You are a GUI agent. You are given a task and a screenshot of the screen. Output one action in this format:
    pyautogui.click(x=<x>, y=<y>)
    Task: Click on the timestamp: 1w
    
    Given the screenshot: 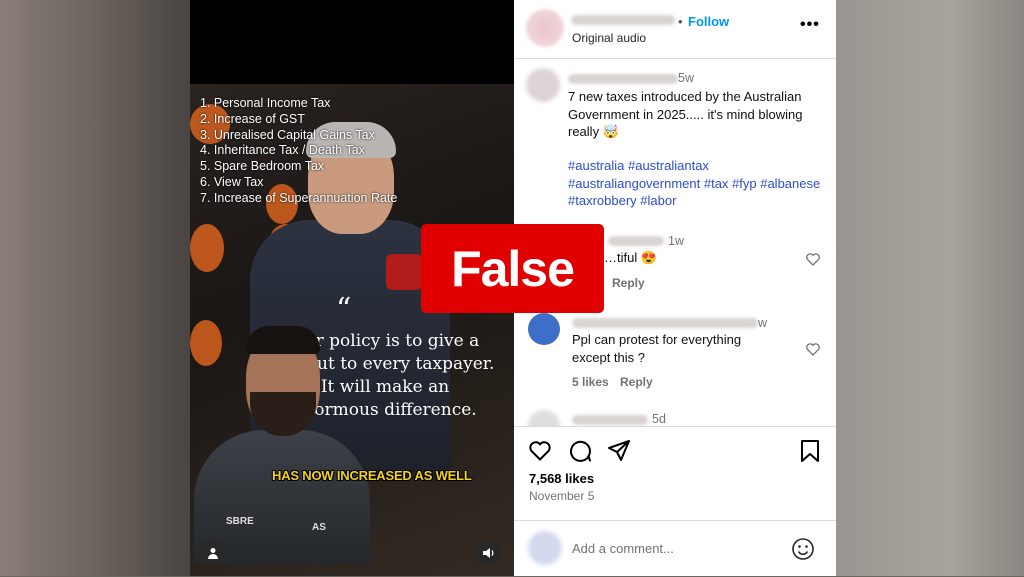 What is the action you would take?
    pyautogui.click(x=676, y=241)
    